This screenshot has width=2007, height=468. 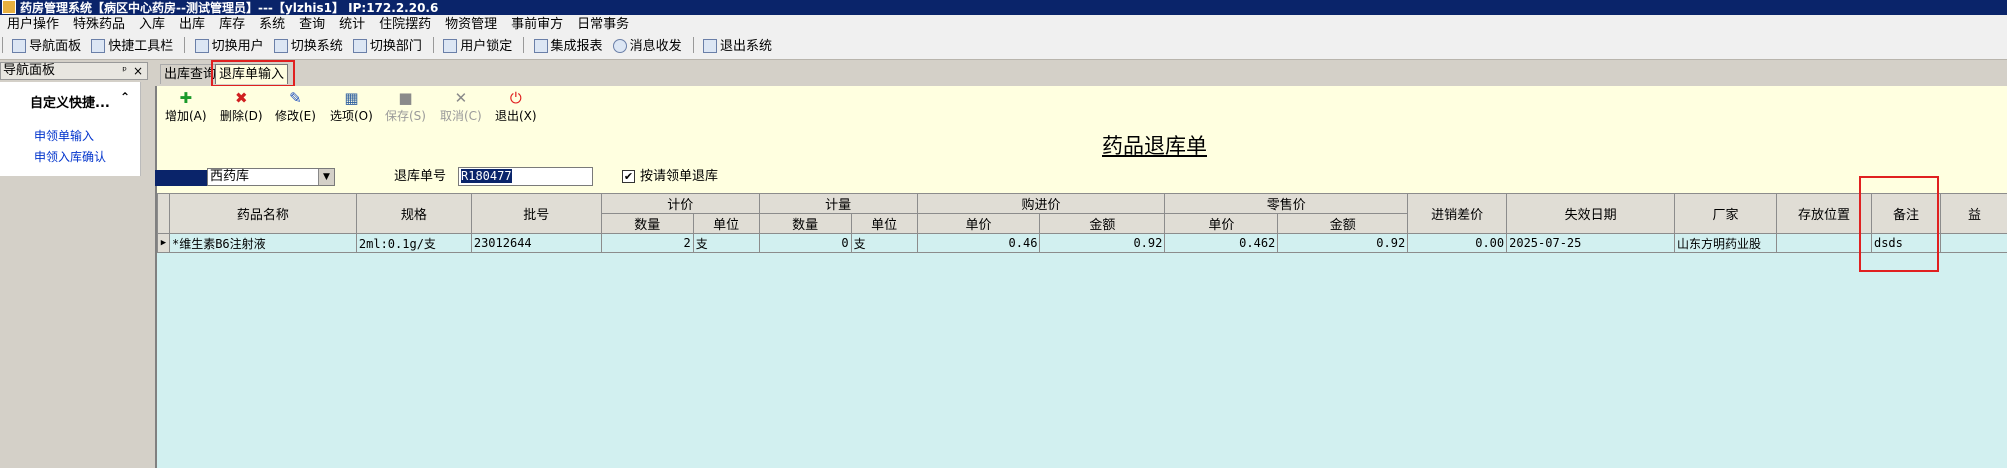 I want to click on col-group-retail: 零售价, so click(x=1286, y=203).